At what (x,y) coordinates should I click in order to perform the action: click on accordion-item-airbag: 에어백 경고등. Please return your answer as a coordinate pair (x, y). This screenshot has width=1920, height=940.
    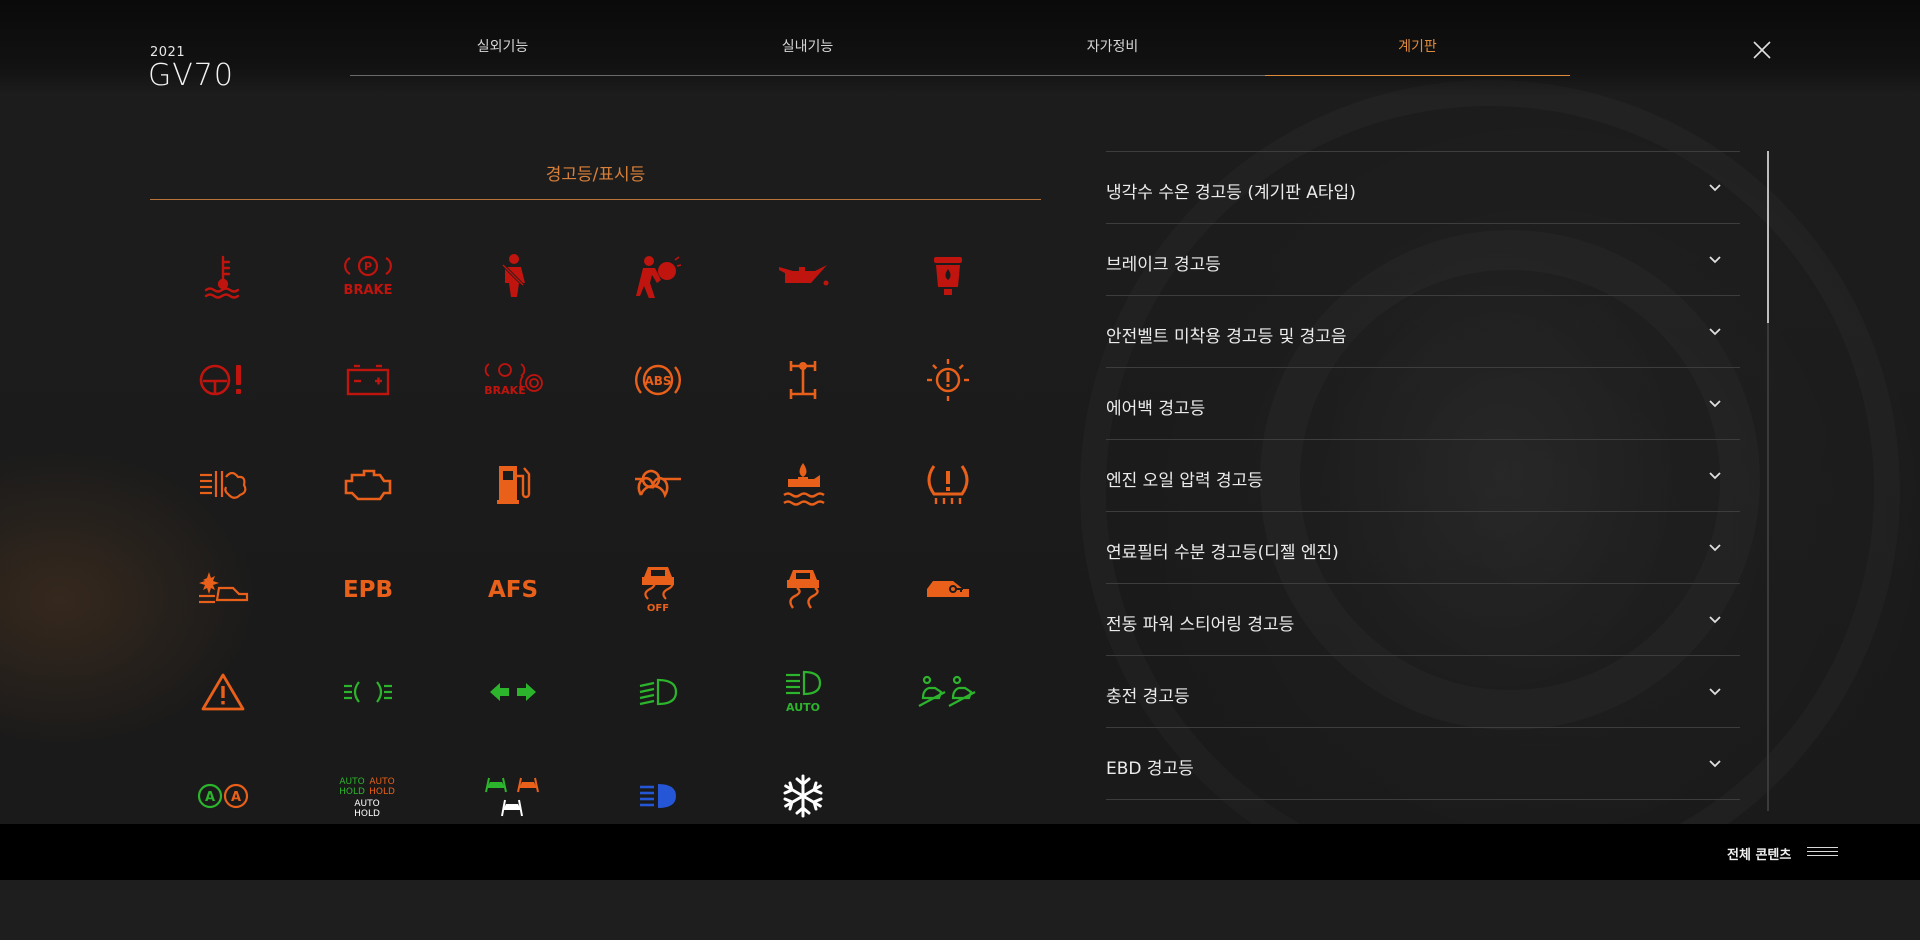
    Looking at the image, I should click on (1423, 404).